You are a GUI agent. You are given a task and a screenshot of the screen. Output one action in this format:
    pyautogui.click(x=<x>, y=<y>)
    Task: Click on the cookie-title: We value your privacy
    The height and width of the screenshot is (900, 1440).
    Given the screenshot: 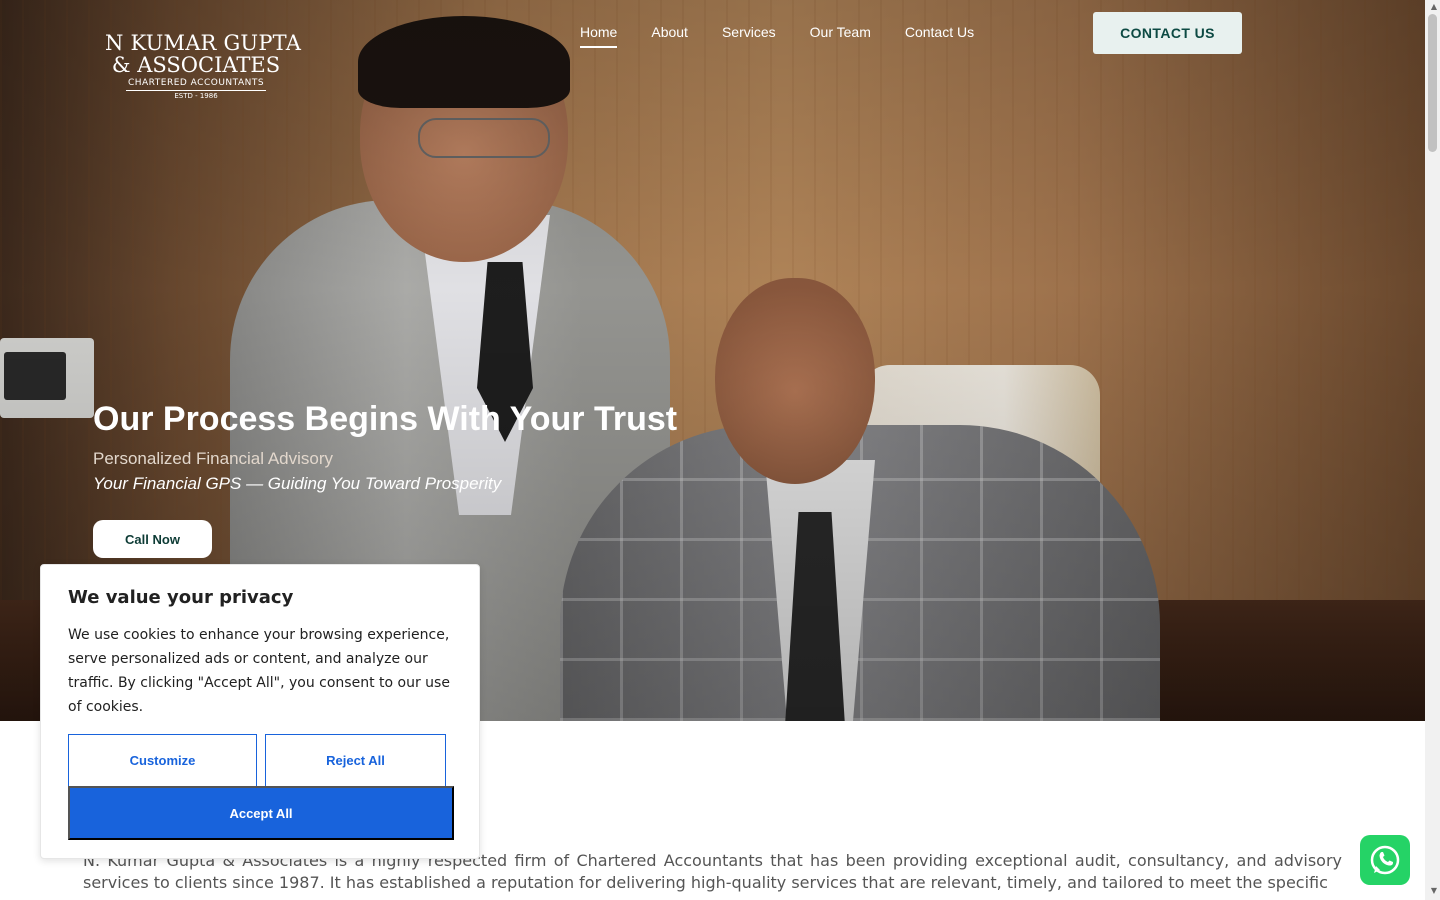 What is the action you would take?
    pyautogui.click(x=181, y=597)
    